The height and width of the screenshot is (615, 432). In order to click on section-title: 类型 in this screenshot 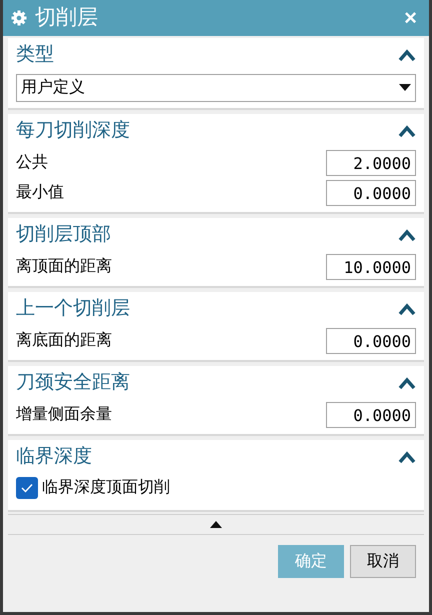, I will do `click(35, 54)`.